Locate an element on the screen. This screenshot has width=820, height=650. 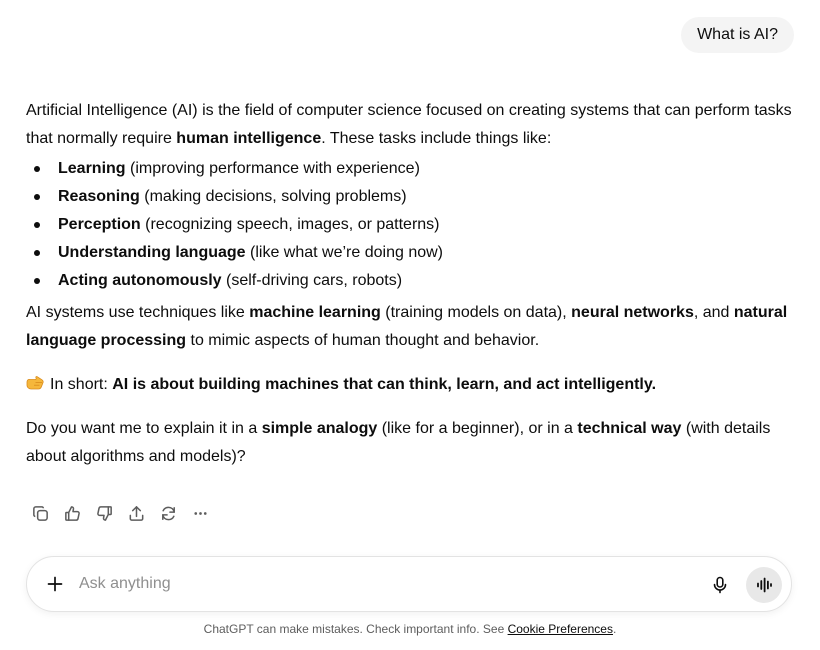
bad-response-button is located at coordinates (104, 513).